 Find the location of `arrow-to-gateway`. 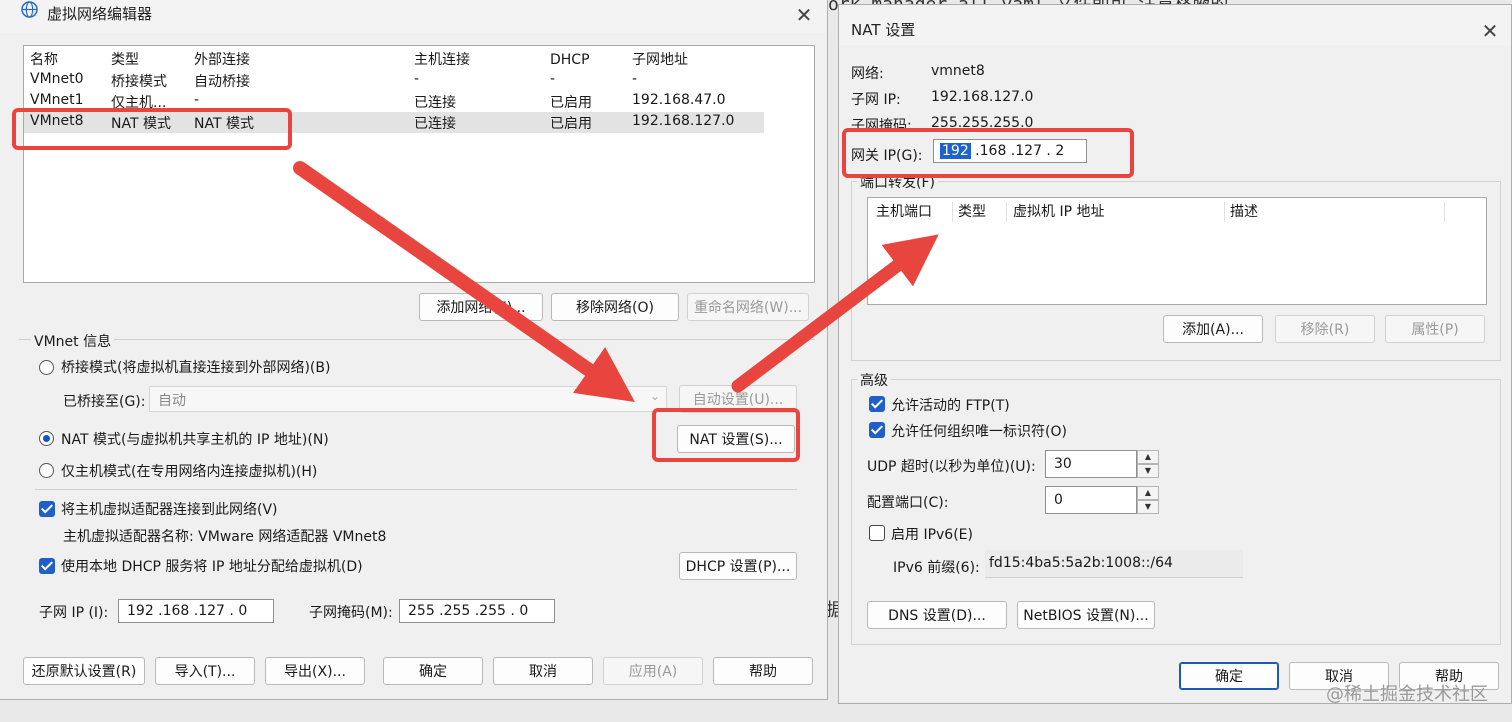

arrow-to-gateway is located at coordinates (835, 313).